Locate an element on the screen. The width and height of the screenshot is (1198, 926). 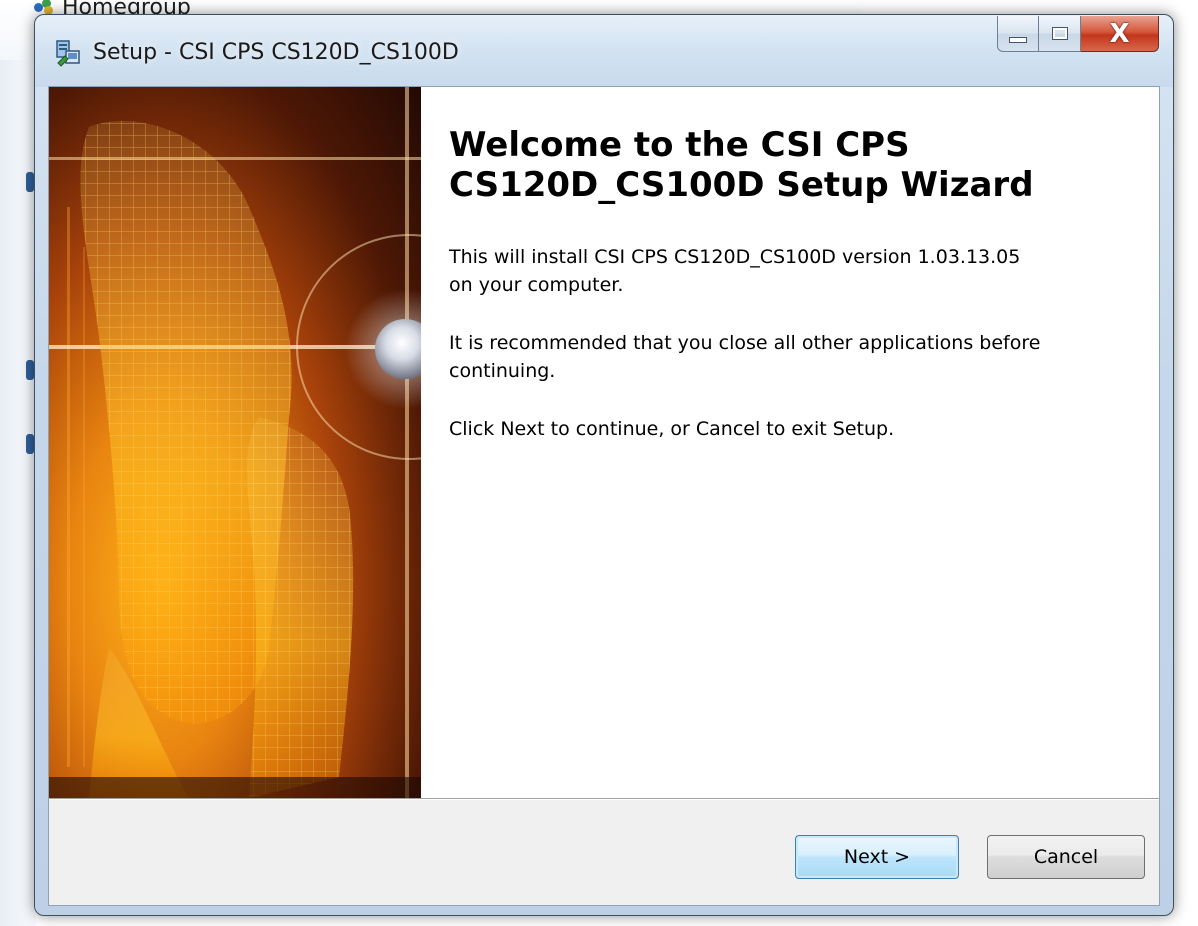
install-description-line2: on your computer. is located at coordinates (536, 285).